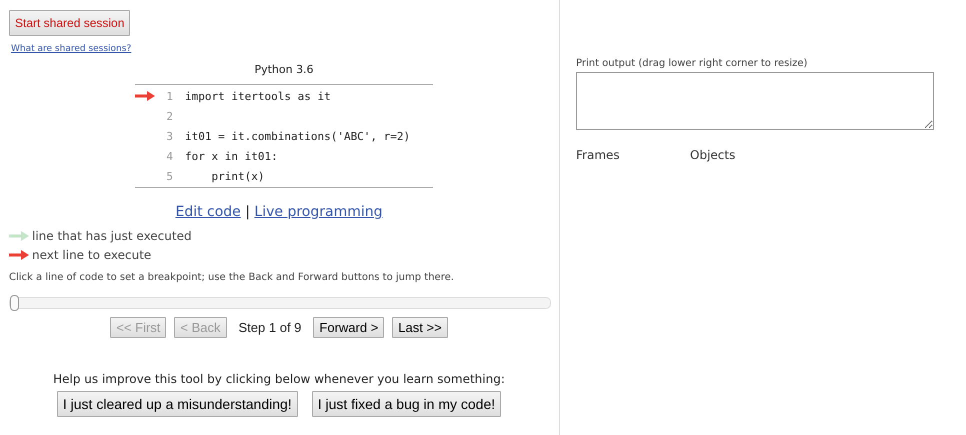  I want to click on feedback-prompt: Help us improve this tool by clicking below whenever you learn something:, so click(279, 379).